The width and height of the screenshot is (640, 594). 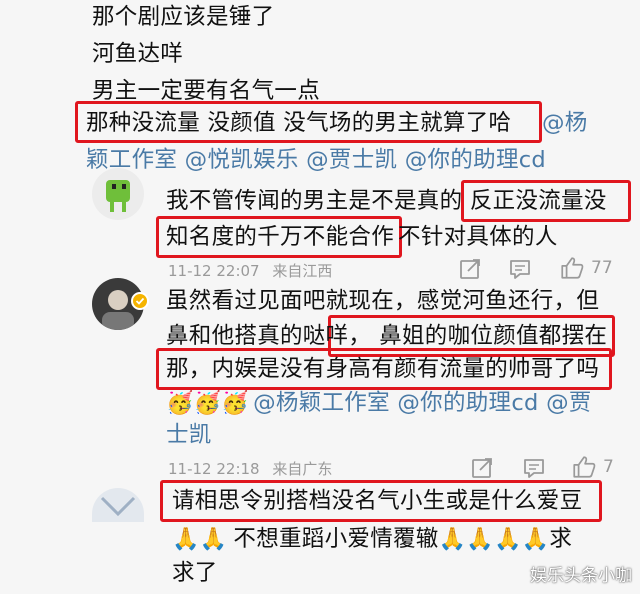 I want to click on reply-meta: 11-12 22:07 来自江西, so click(x=250, y=270).